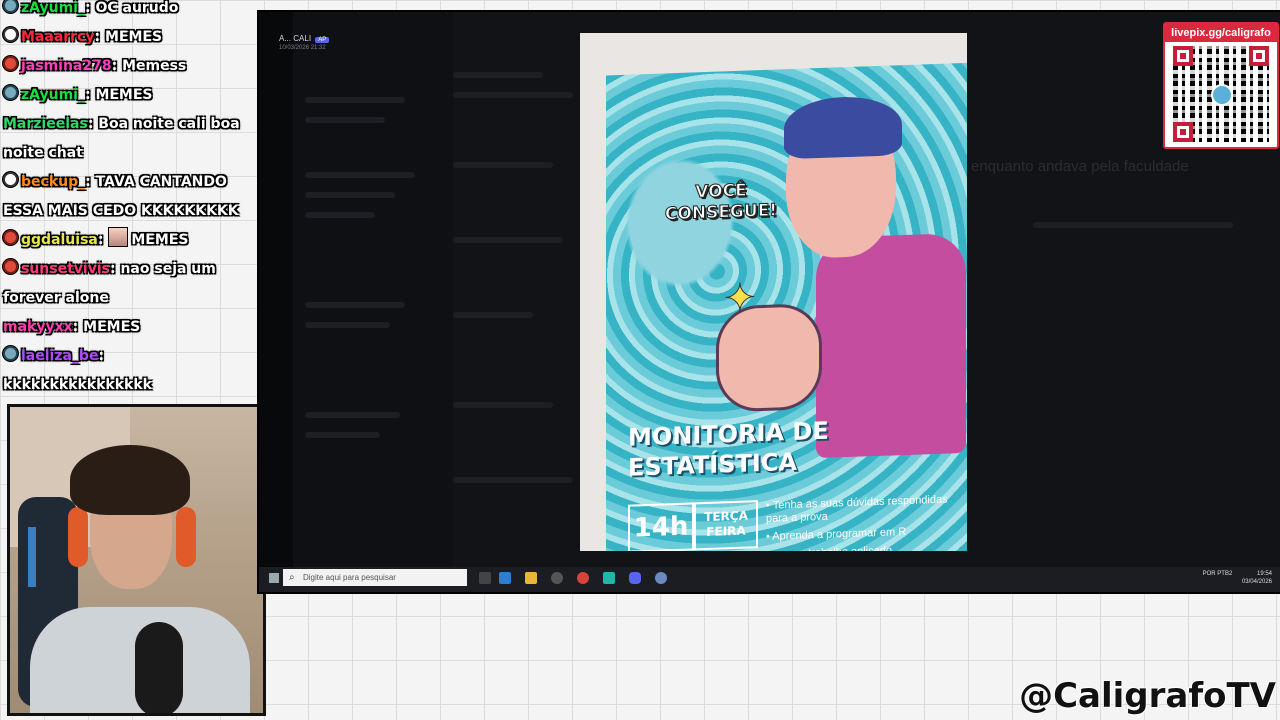 This screenshot has width=1280, height=720. What do you see at coordinates (126, 371) in the screenshot?
I see `chat-message: laeliza_be: kkkkkkkkkkkkkkkk` at bounding box center [126, 371].